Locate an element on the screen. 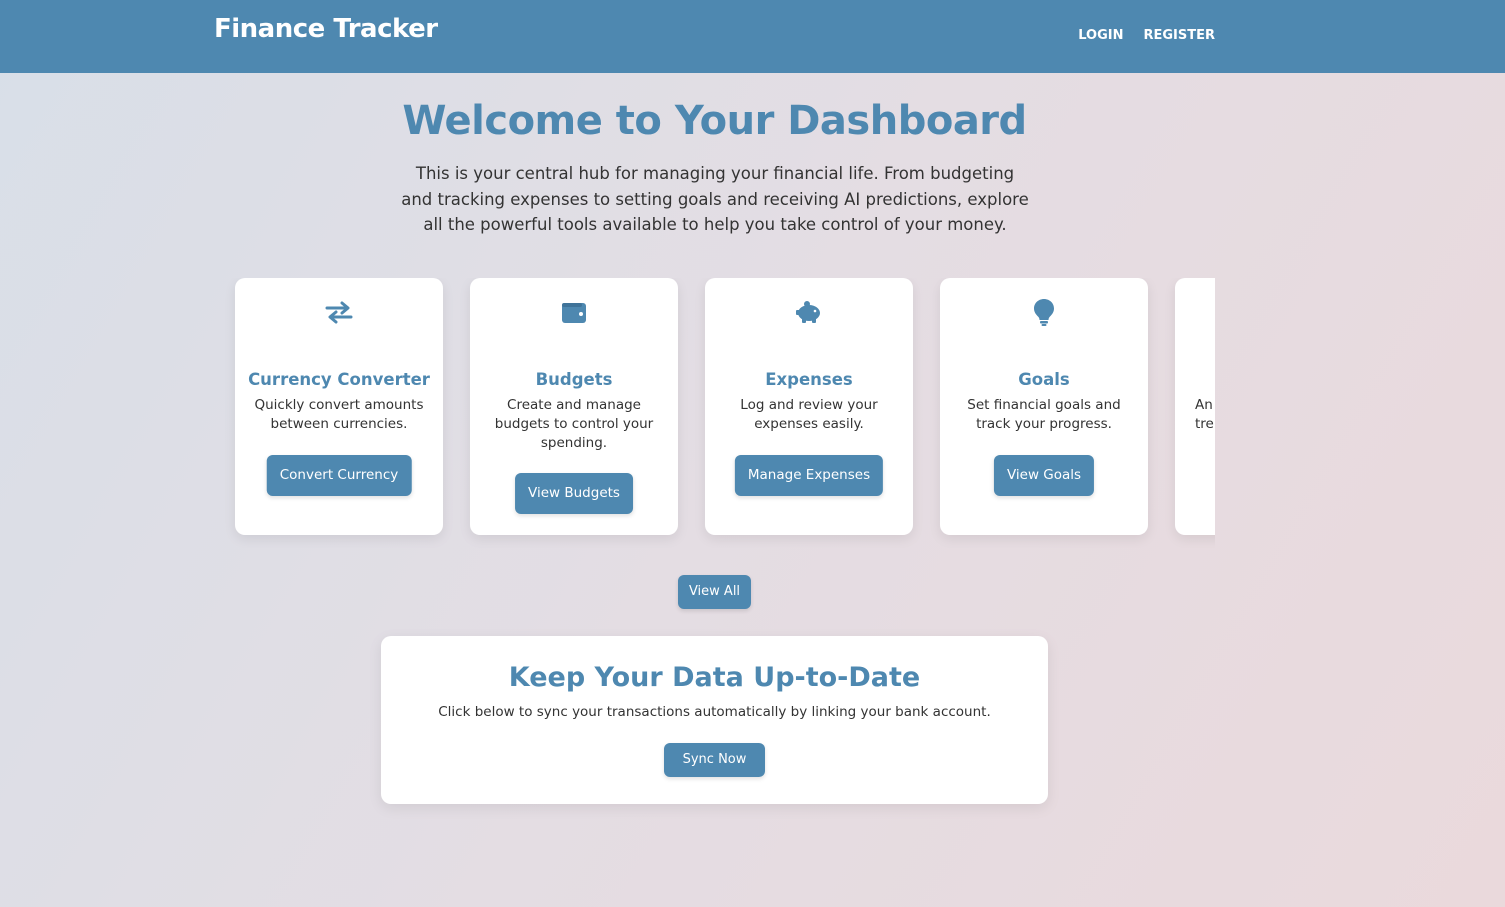  navbar: Finance Tracker LOGIN REGISTER is located at coordinates (752, 36).